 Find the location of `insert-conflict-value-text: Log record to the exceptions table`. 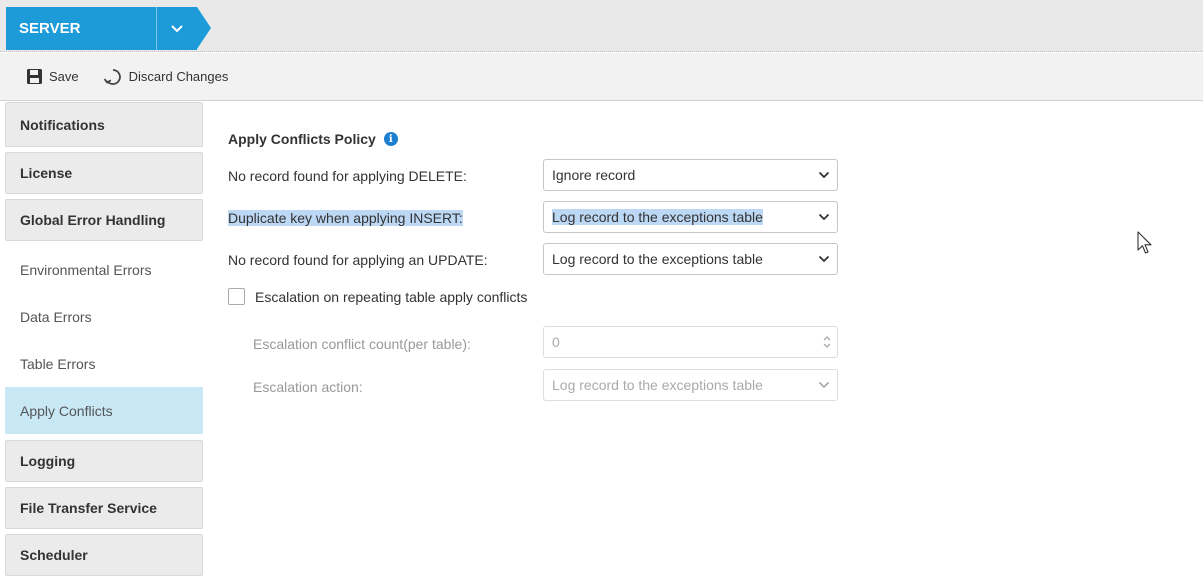

insert-conflict-value-text: Log record to the exceptions table is located at coordinates (657, 217).